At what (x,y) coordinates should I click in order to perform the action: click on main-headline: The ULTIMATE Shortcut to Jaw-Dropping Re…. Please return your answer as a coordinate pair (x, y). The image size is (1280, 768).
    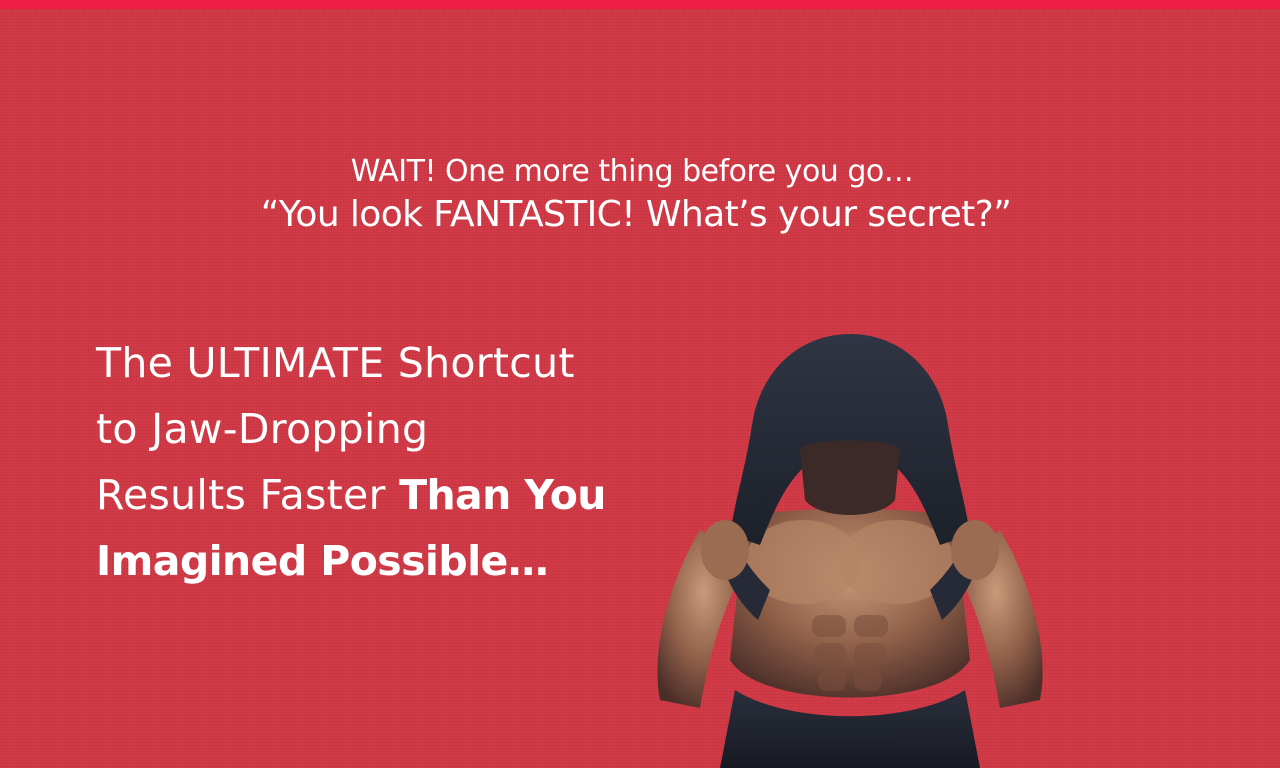
    Looking at the image, I should click on (366, 462).